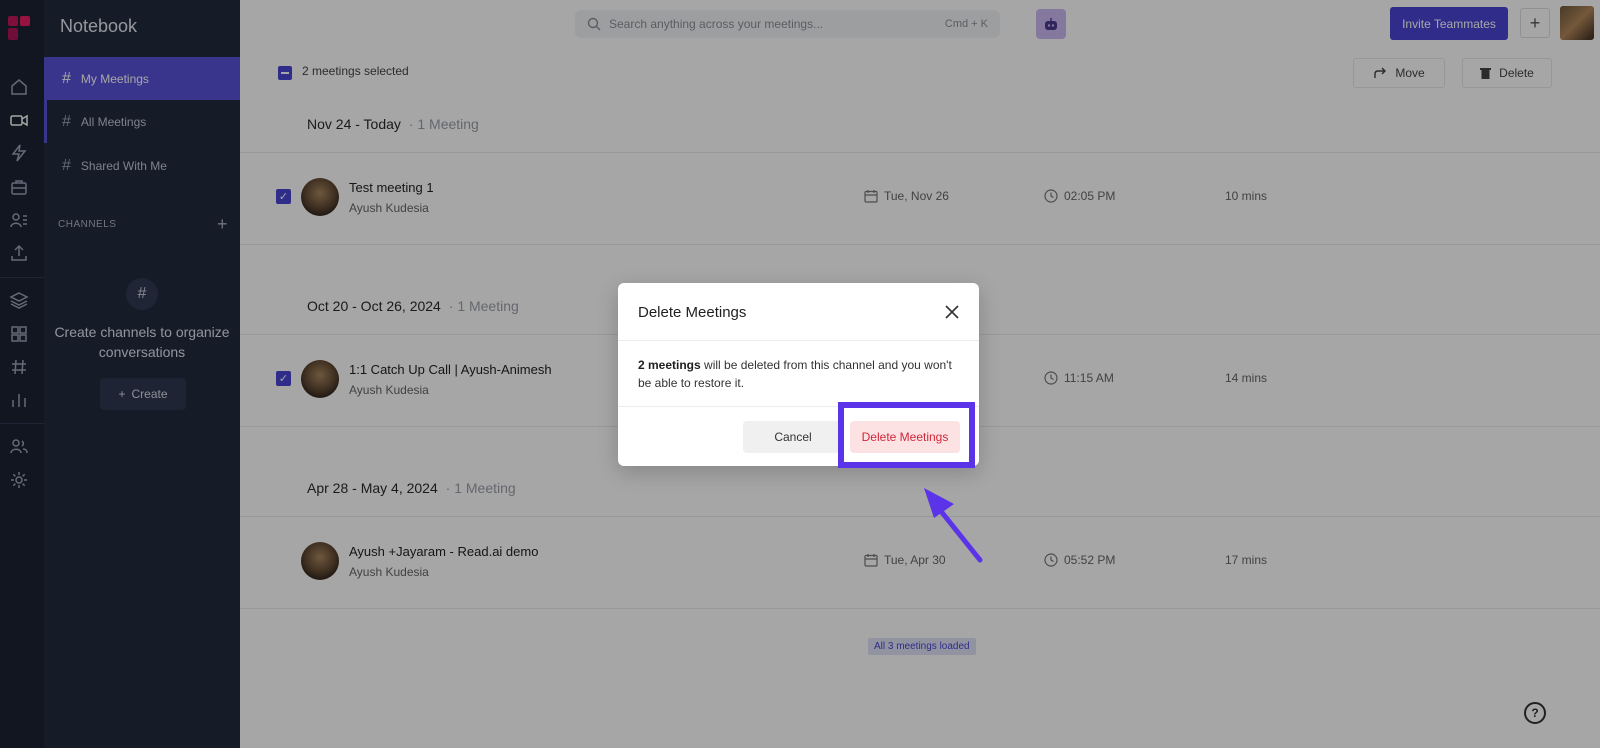 The height and width of the screenshot is (748, 1600). I want to click on dialog-title: Delete Meetings, so click(692, 312).